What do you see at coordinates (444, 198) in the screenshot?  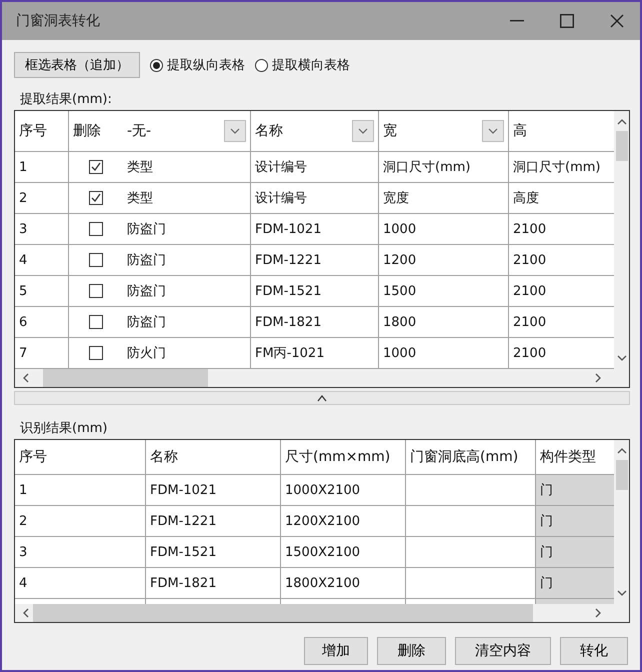 I see `table-cell: 宽度` at bounding box center [444, 198].